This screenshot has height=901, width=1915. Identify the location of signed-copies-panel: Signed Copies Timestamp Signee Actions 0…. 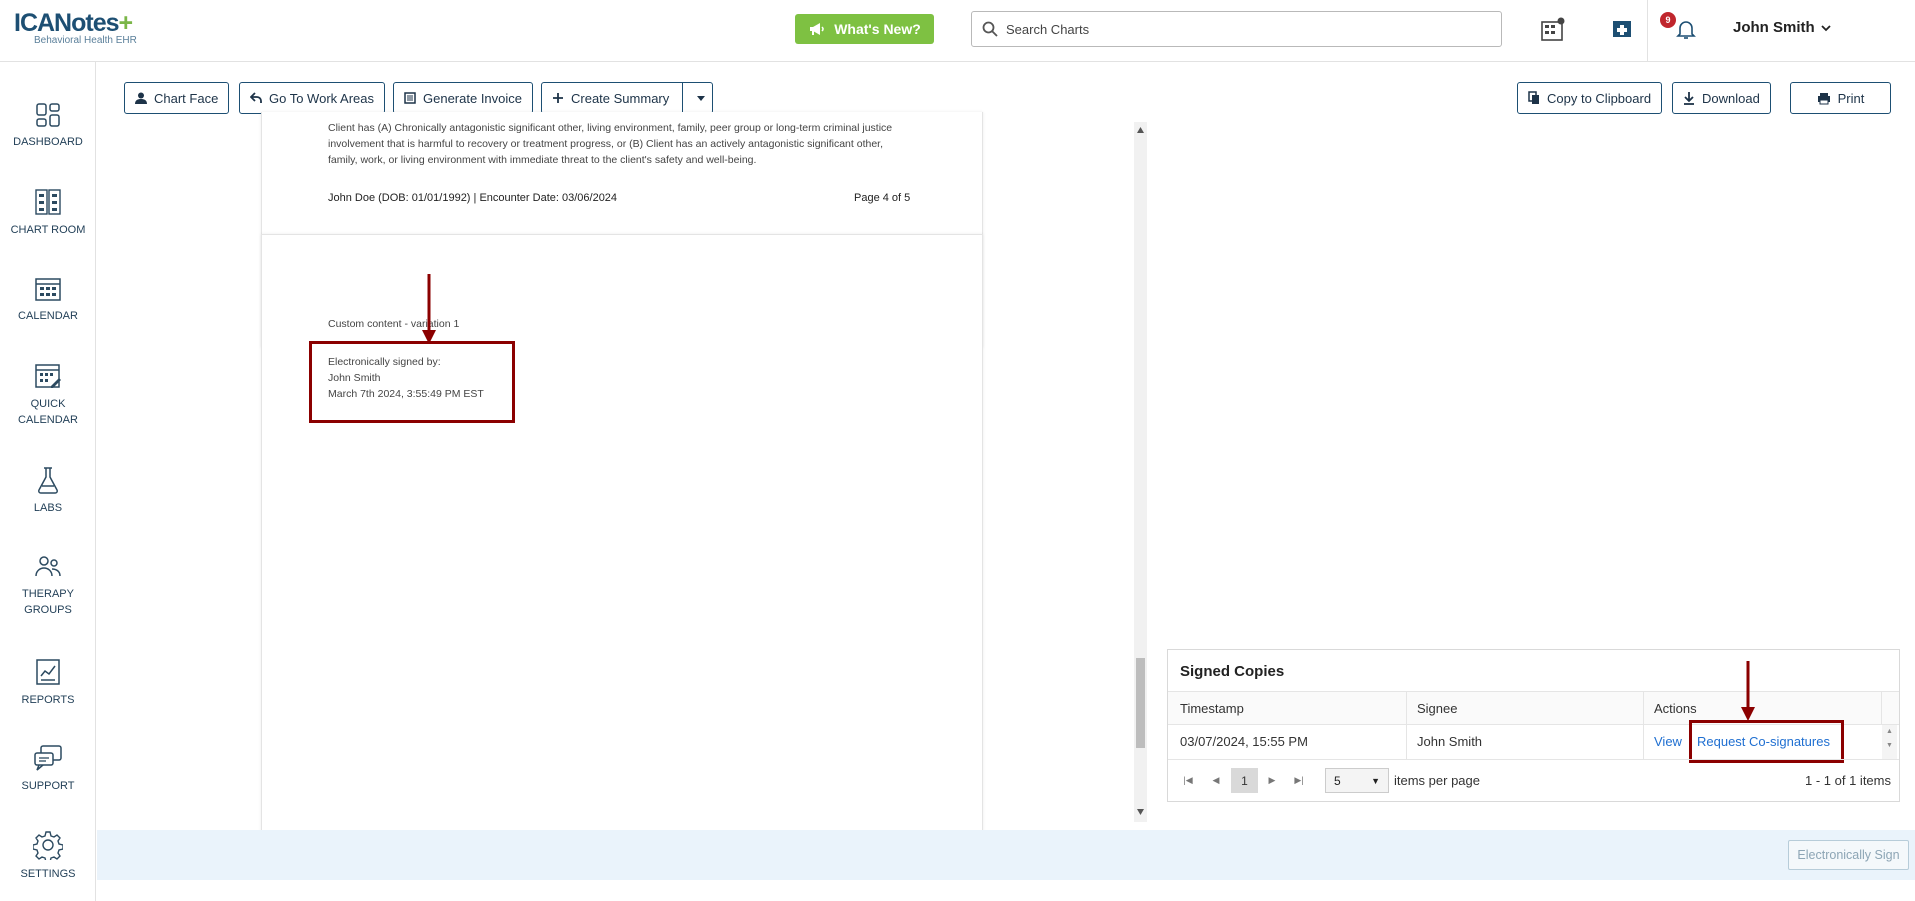
(1533, 725).